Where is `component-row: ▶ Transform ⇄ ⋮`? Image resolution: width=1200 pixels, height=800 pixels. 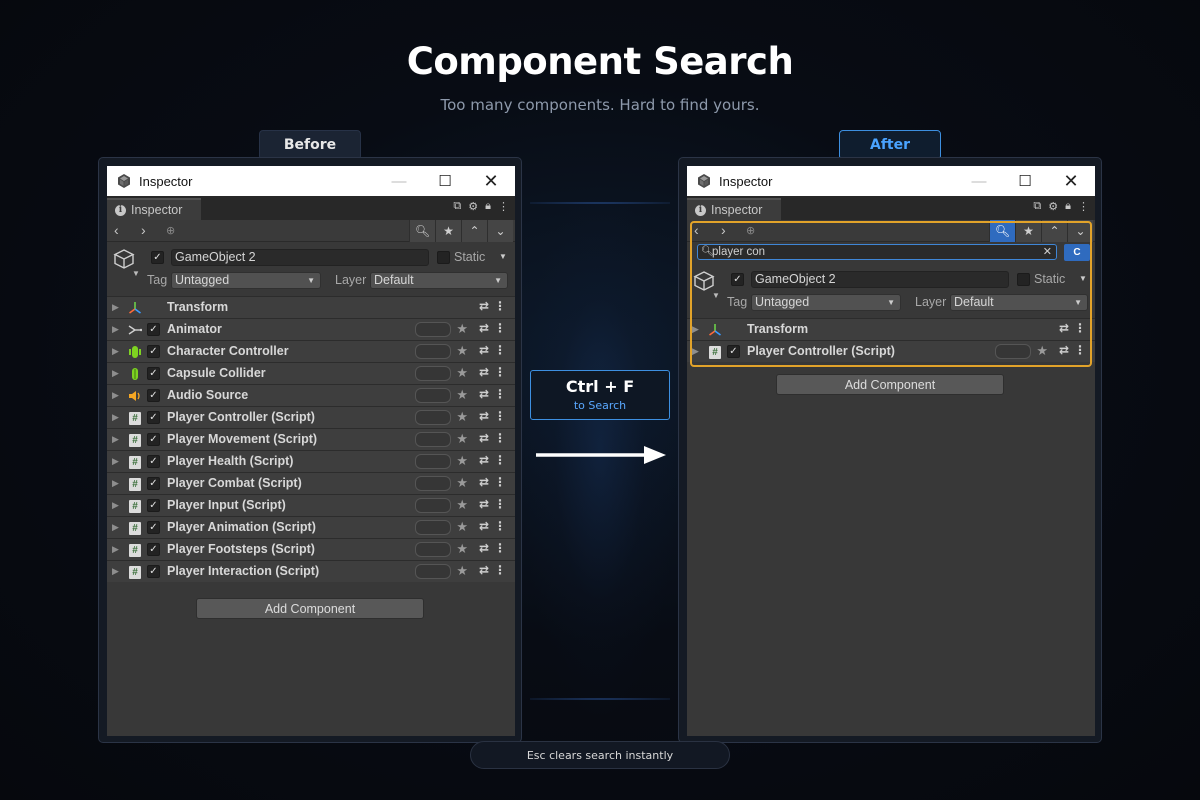 component-row: ▶ Transform ⇄ ⋮ is located at coordinates (891, 329).